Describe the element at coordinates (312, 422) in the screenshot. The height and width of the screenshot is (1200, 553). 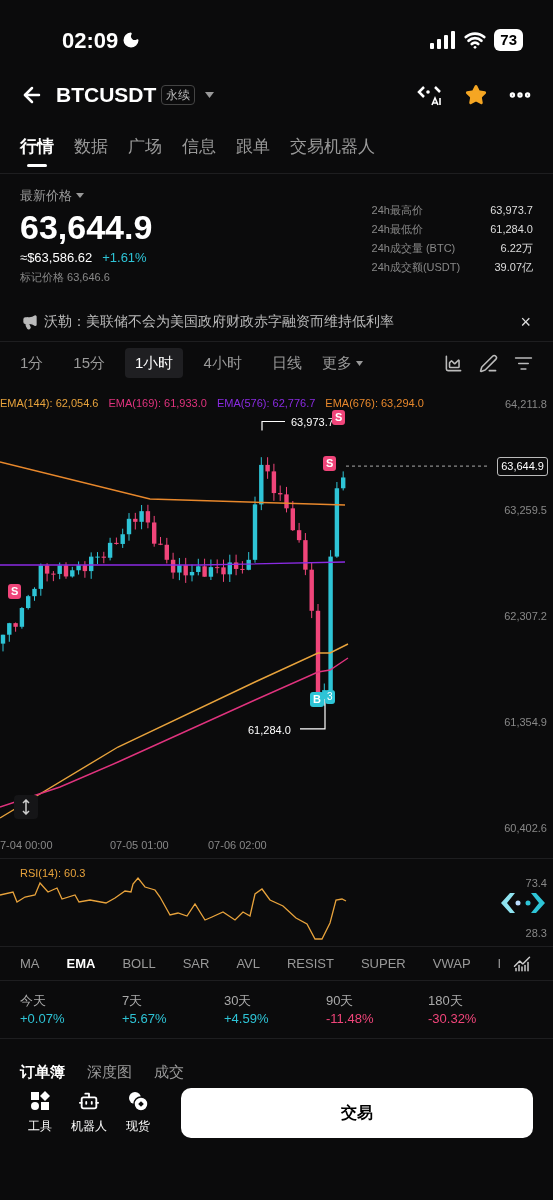
I see `high-price-label: 63,973.7` at that location.